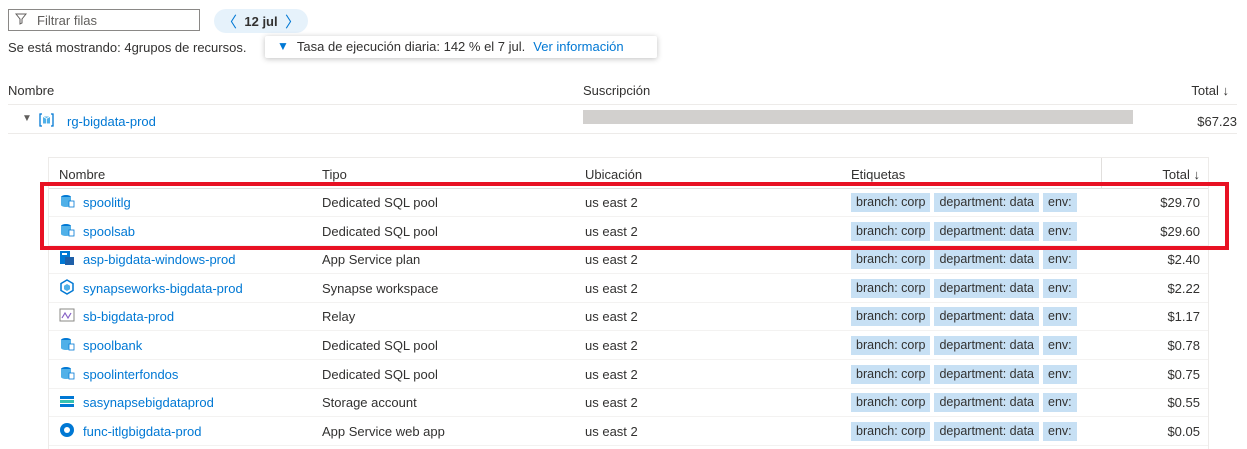 Image resolution: width=1247 pixels, height=449 pixels. What do you see at coordinates (1183, 403) in the screenshot?
I see `resource-total: $0.55` at bounding box center [1183, 403].